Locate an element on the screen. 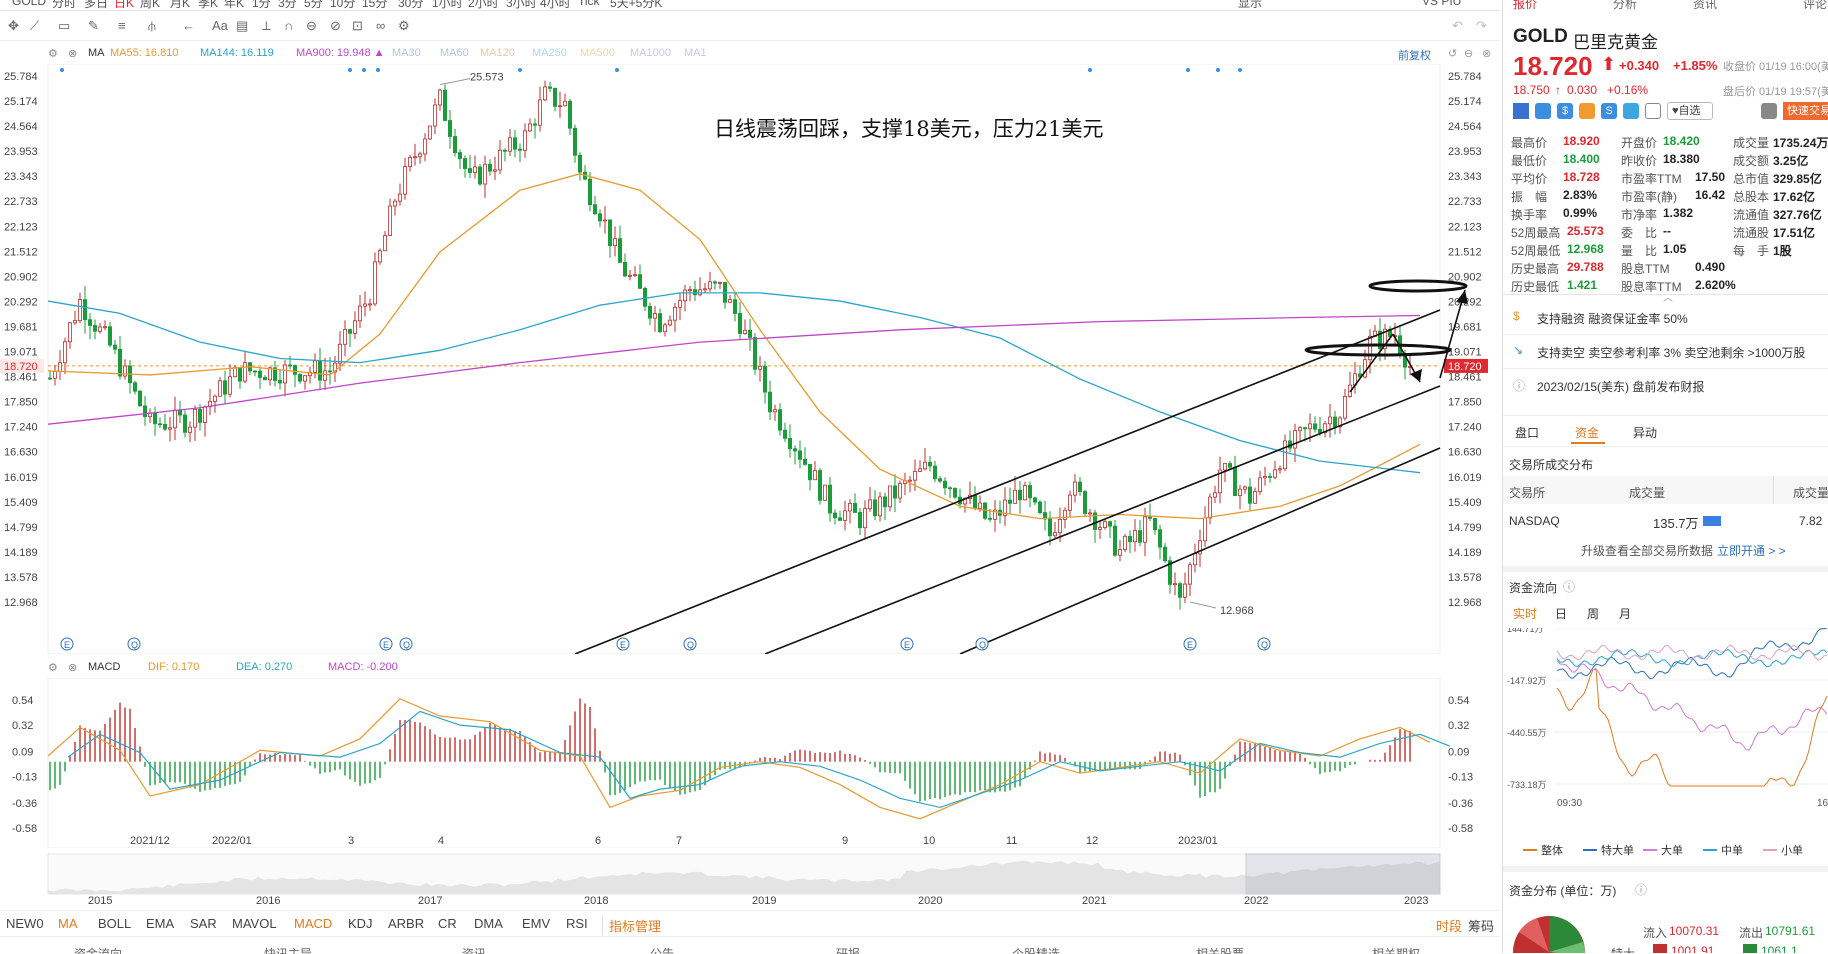 The height and width of the screenshot is (954, 1828). ma-legend-item: MA30 is located at coordinates (406, 53).